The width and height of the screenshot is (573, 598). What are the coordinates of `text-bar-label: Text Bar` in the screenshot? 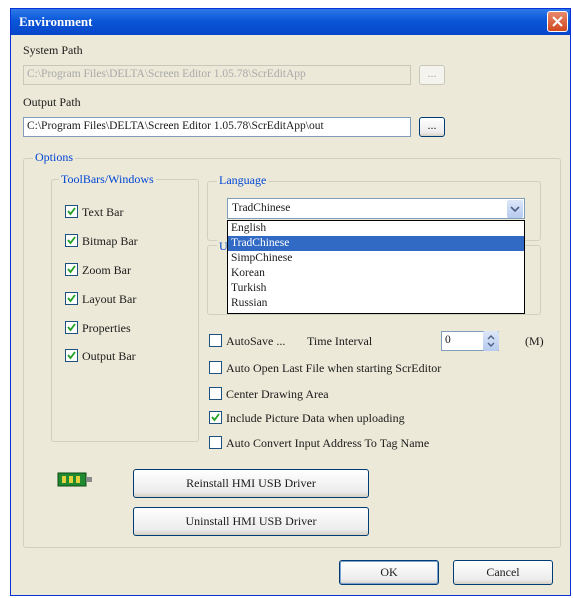 It's located at (103, 212).